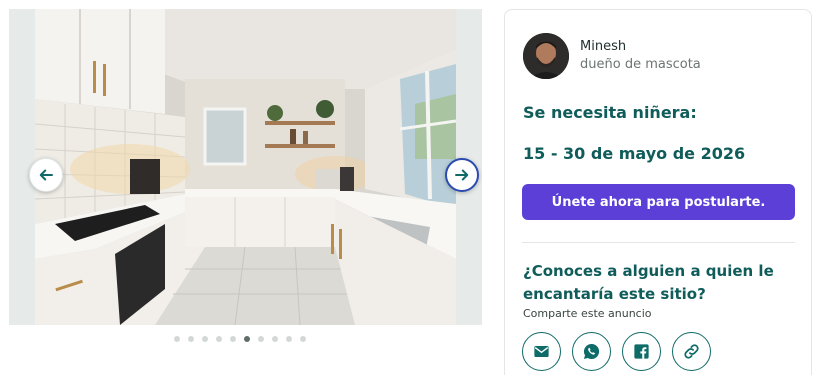 This screenshot has width=820, height=375. I want to click on link-icon, so click(691, 351).